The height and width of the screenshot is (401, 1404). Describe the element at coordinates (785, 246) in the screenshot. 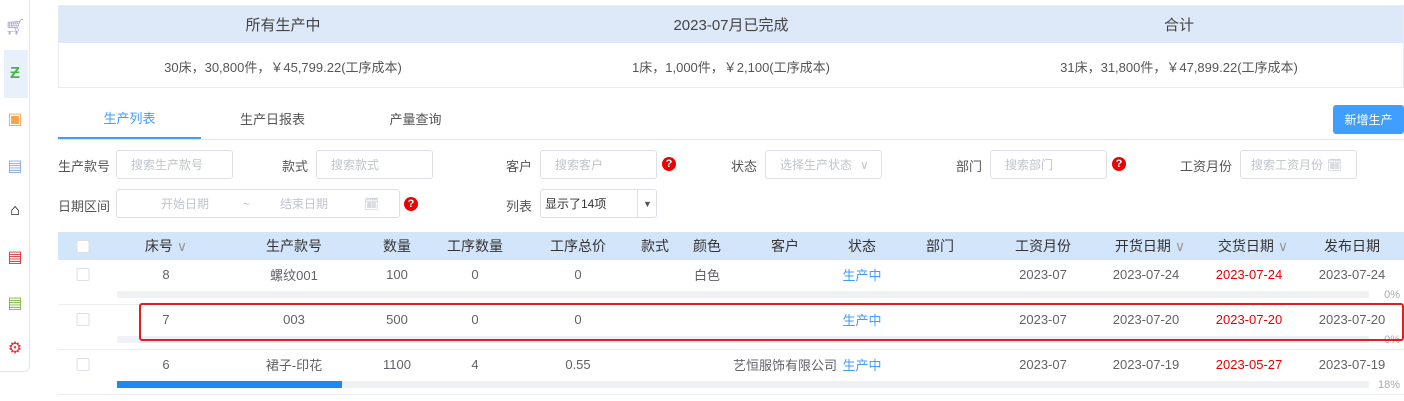

I see `col-customer: 客户` at that location.